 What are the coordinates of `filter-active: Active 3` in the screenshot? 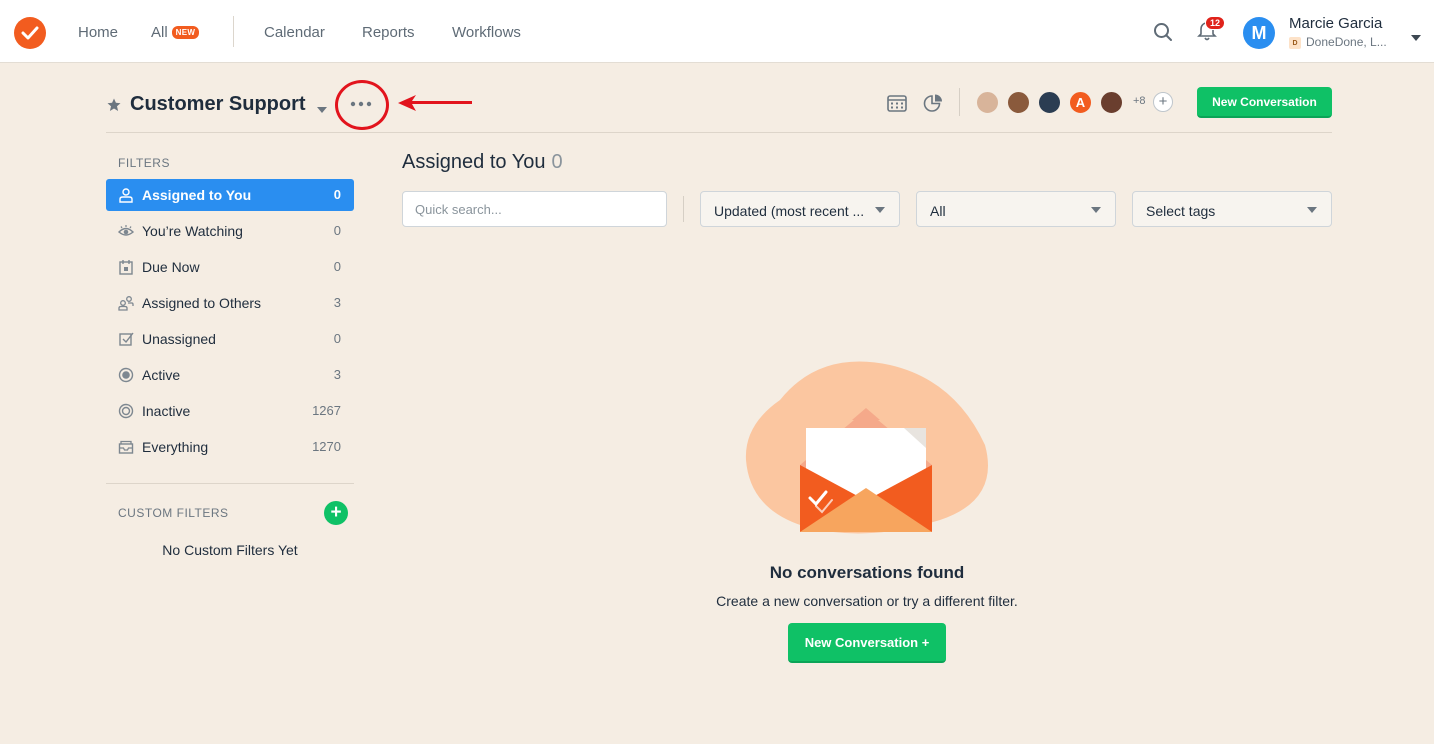 It's located at (230, 375).